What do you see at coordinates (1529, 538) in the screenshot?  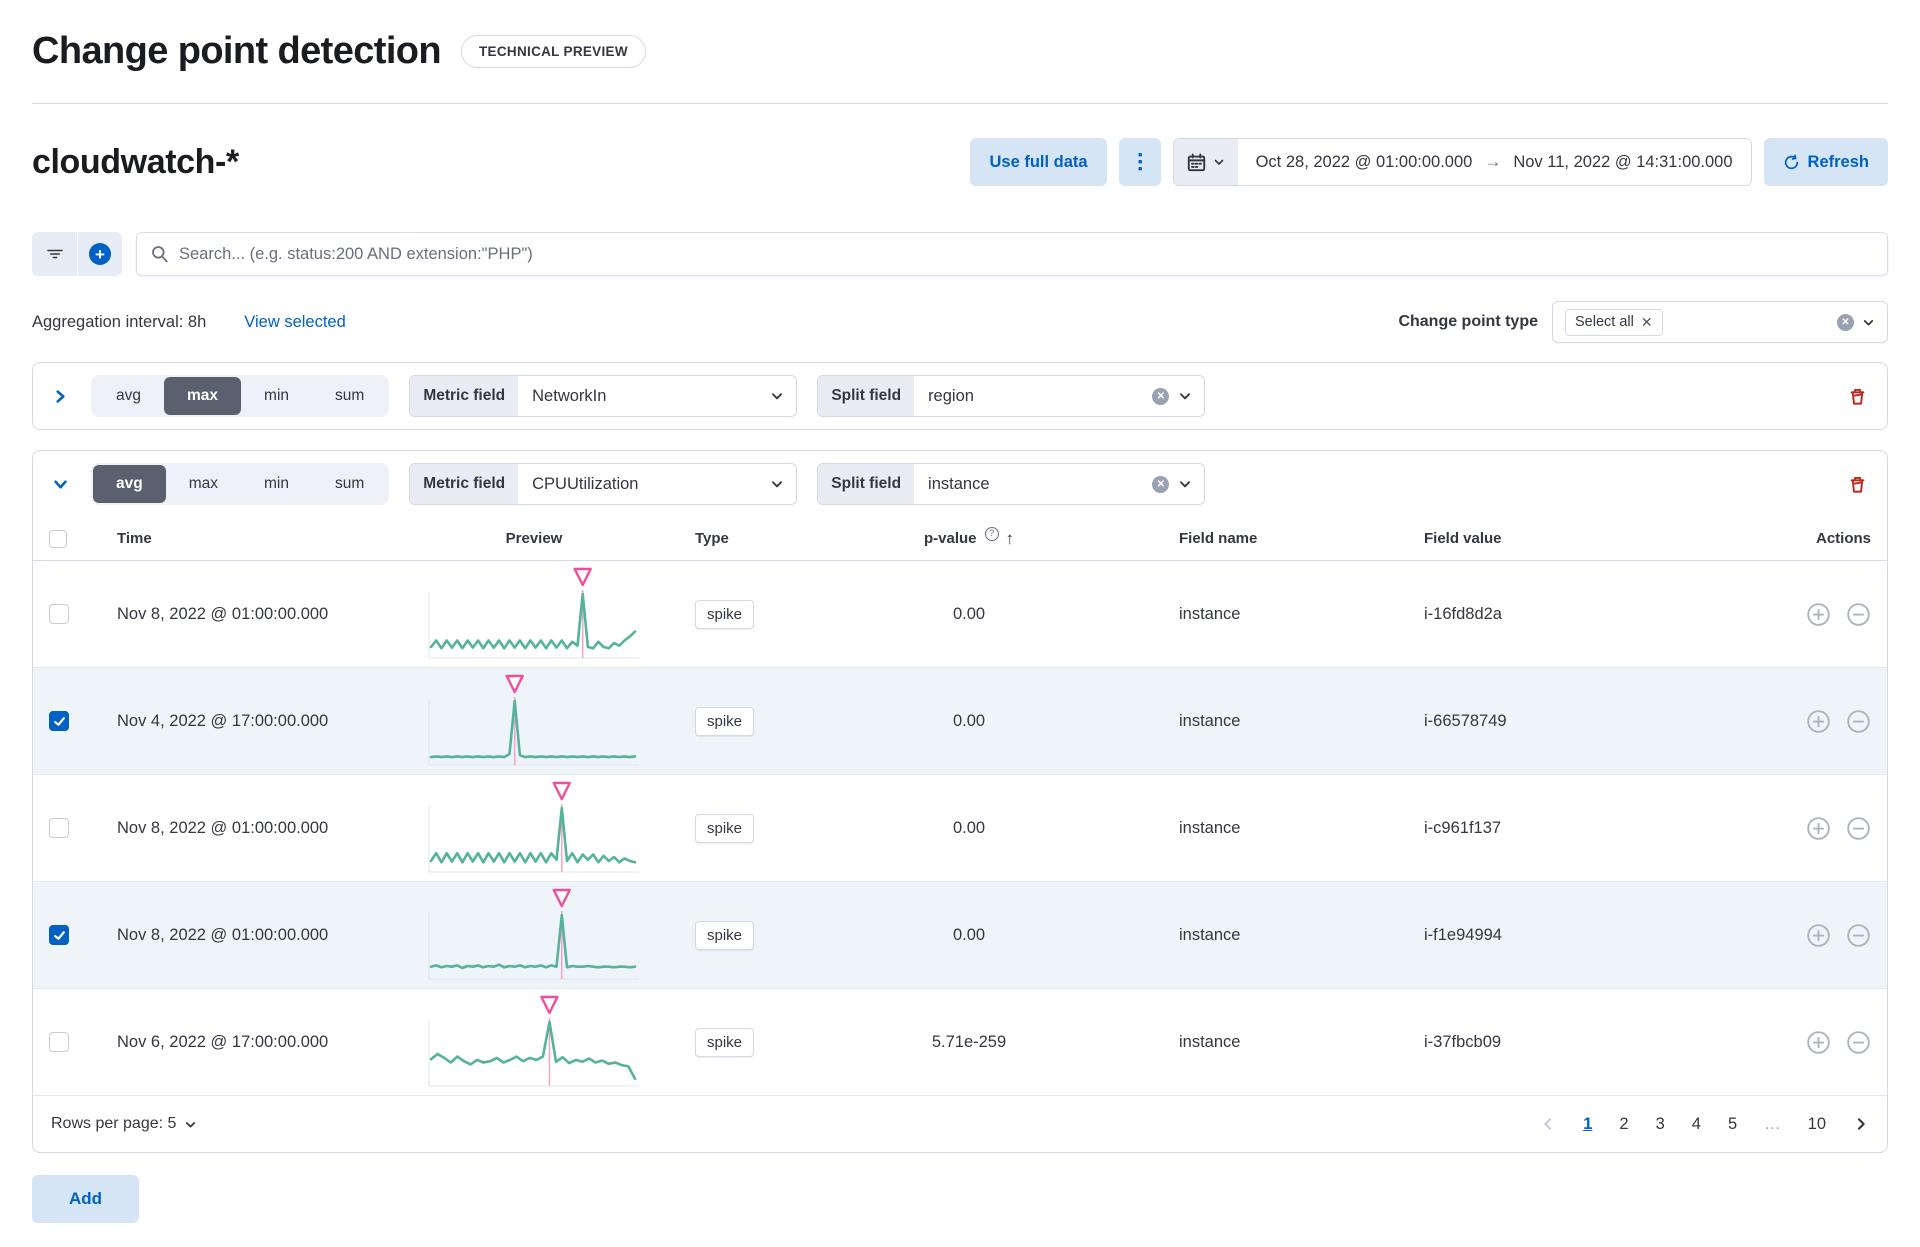 I see `column-header-field-value: Field value` at bounding box center [1529, 538].